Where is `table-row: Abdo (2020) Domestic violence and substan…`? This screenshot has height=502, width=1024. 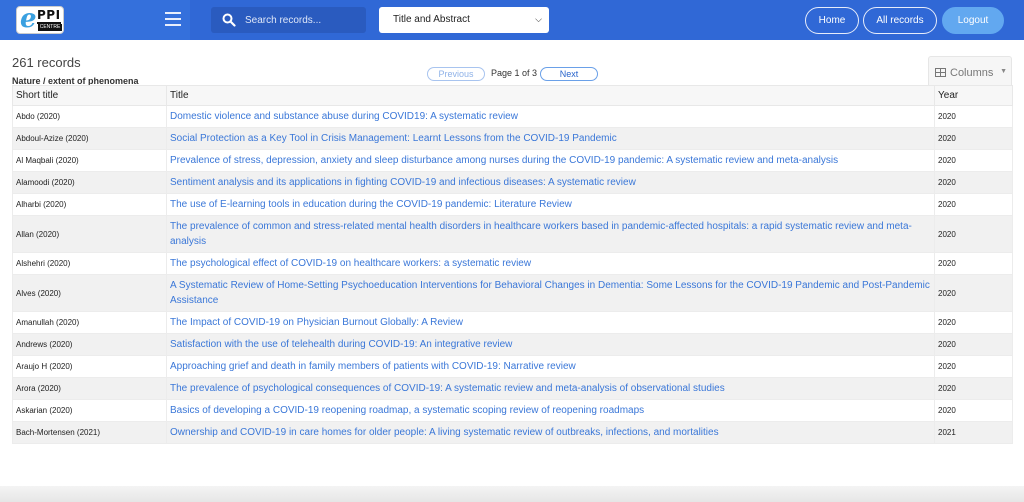
table-row: Abdo (2020) Domestic violence and substan… is located at coordinates (512, 116).